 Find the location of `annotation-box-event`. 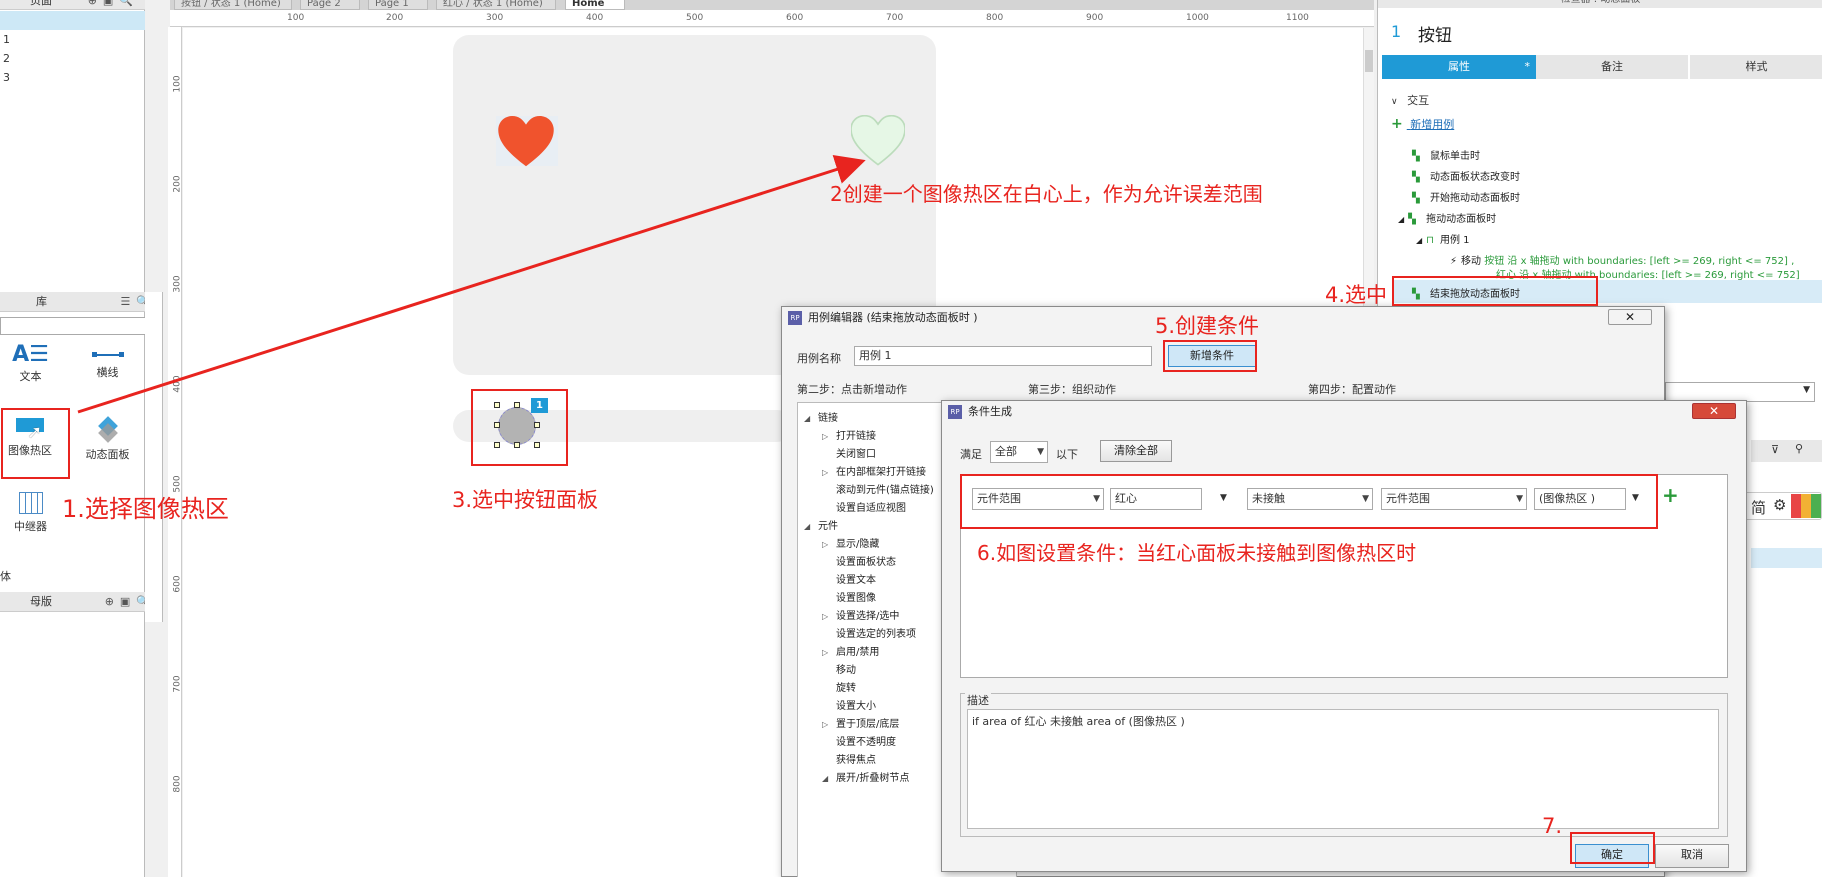

annotation-box-event is located at coordinates (1495, 291).